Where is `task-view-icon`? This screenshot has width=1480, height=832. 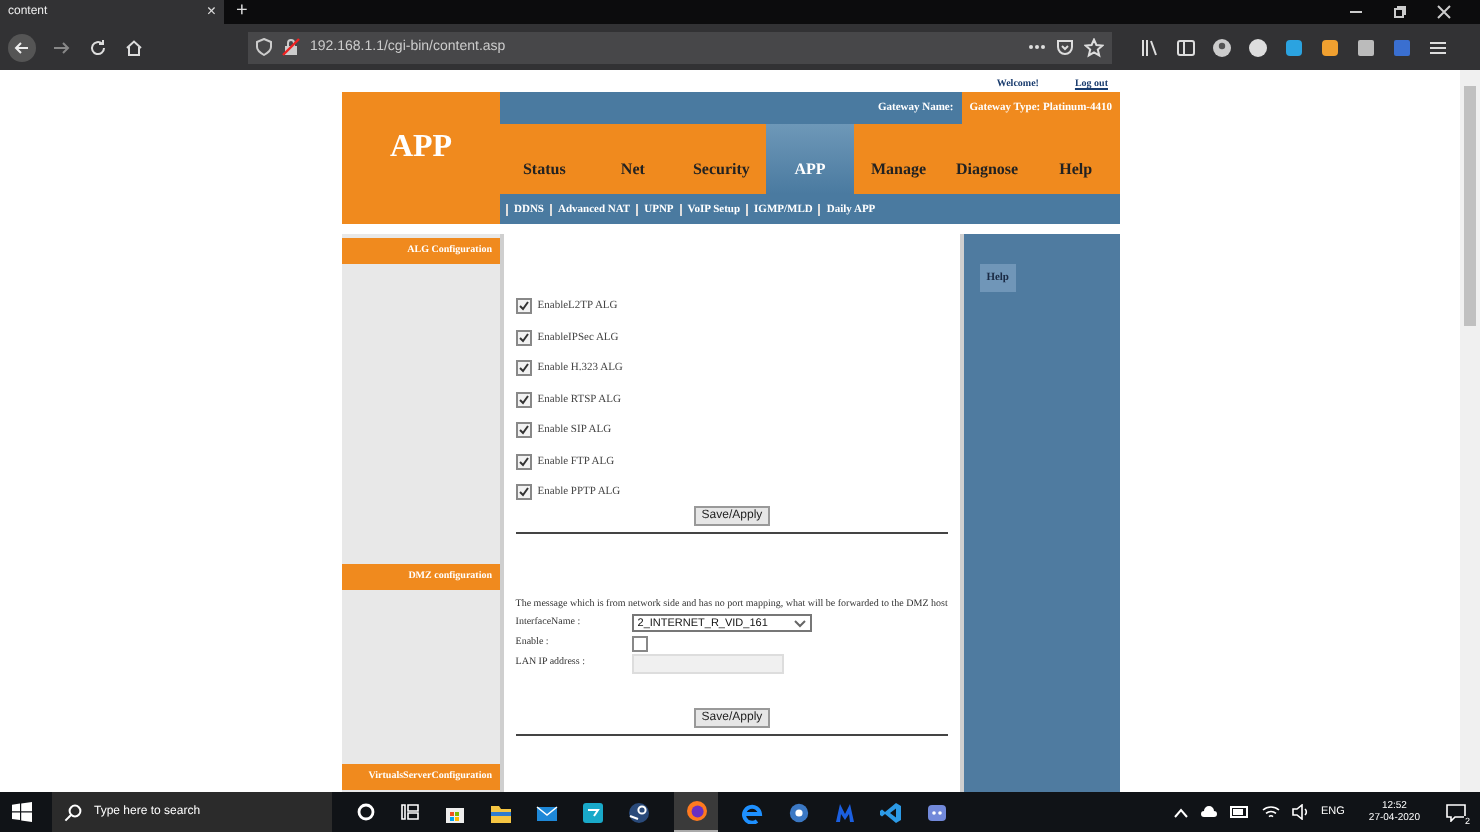 task-view-icon is located at coordinates (410, 812).